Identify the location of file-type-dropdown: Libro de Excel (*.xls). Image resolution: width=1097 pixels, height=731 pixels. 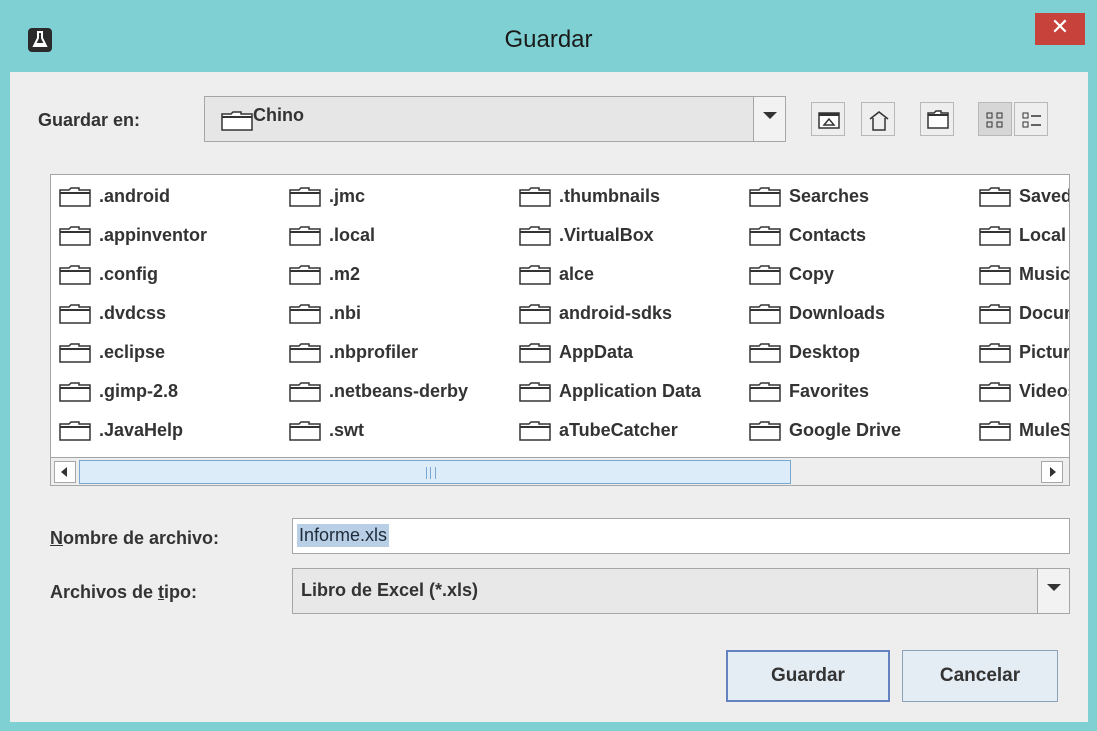
(681, 591).